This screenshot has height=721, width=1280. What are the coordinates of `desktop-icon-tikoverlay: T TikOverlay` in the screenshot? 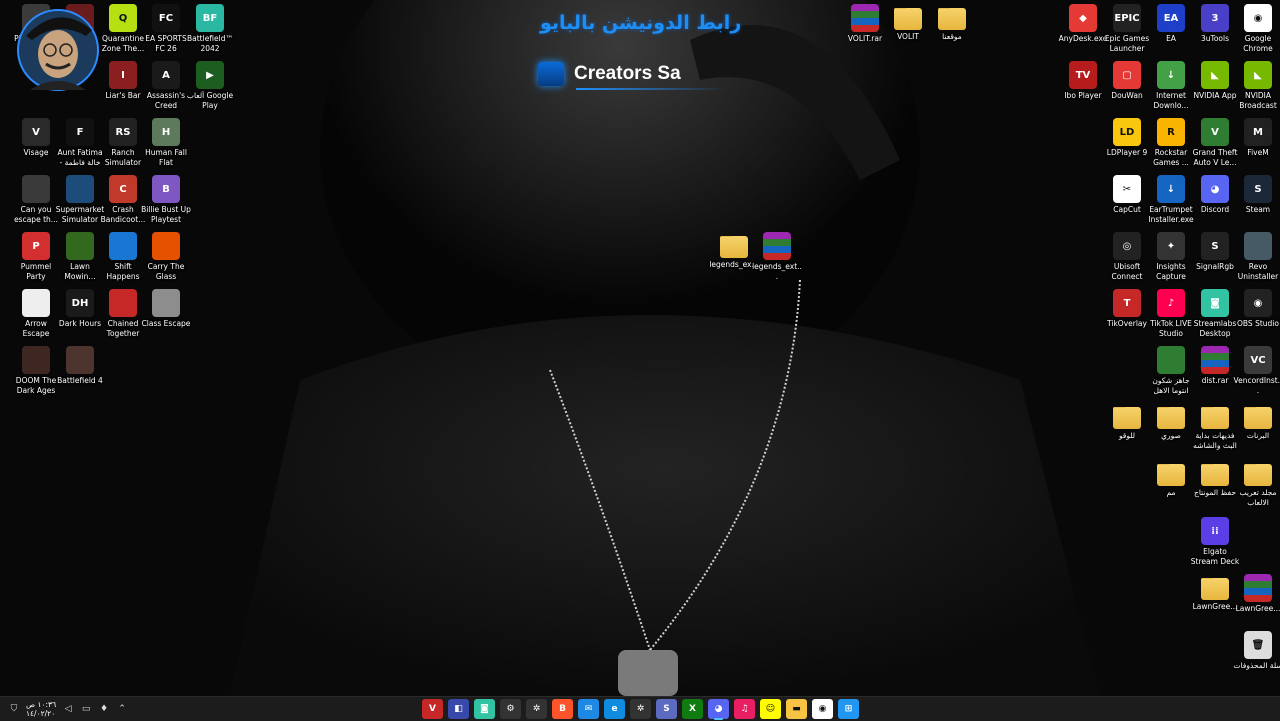 It's located at (1127, 309).